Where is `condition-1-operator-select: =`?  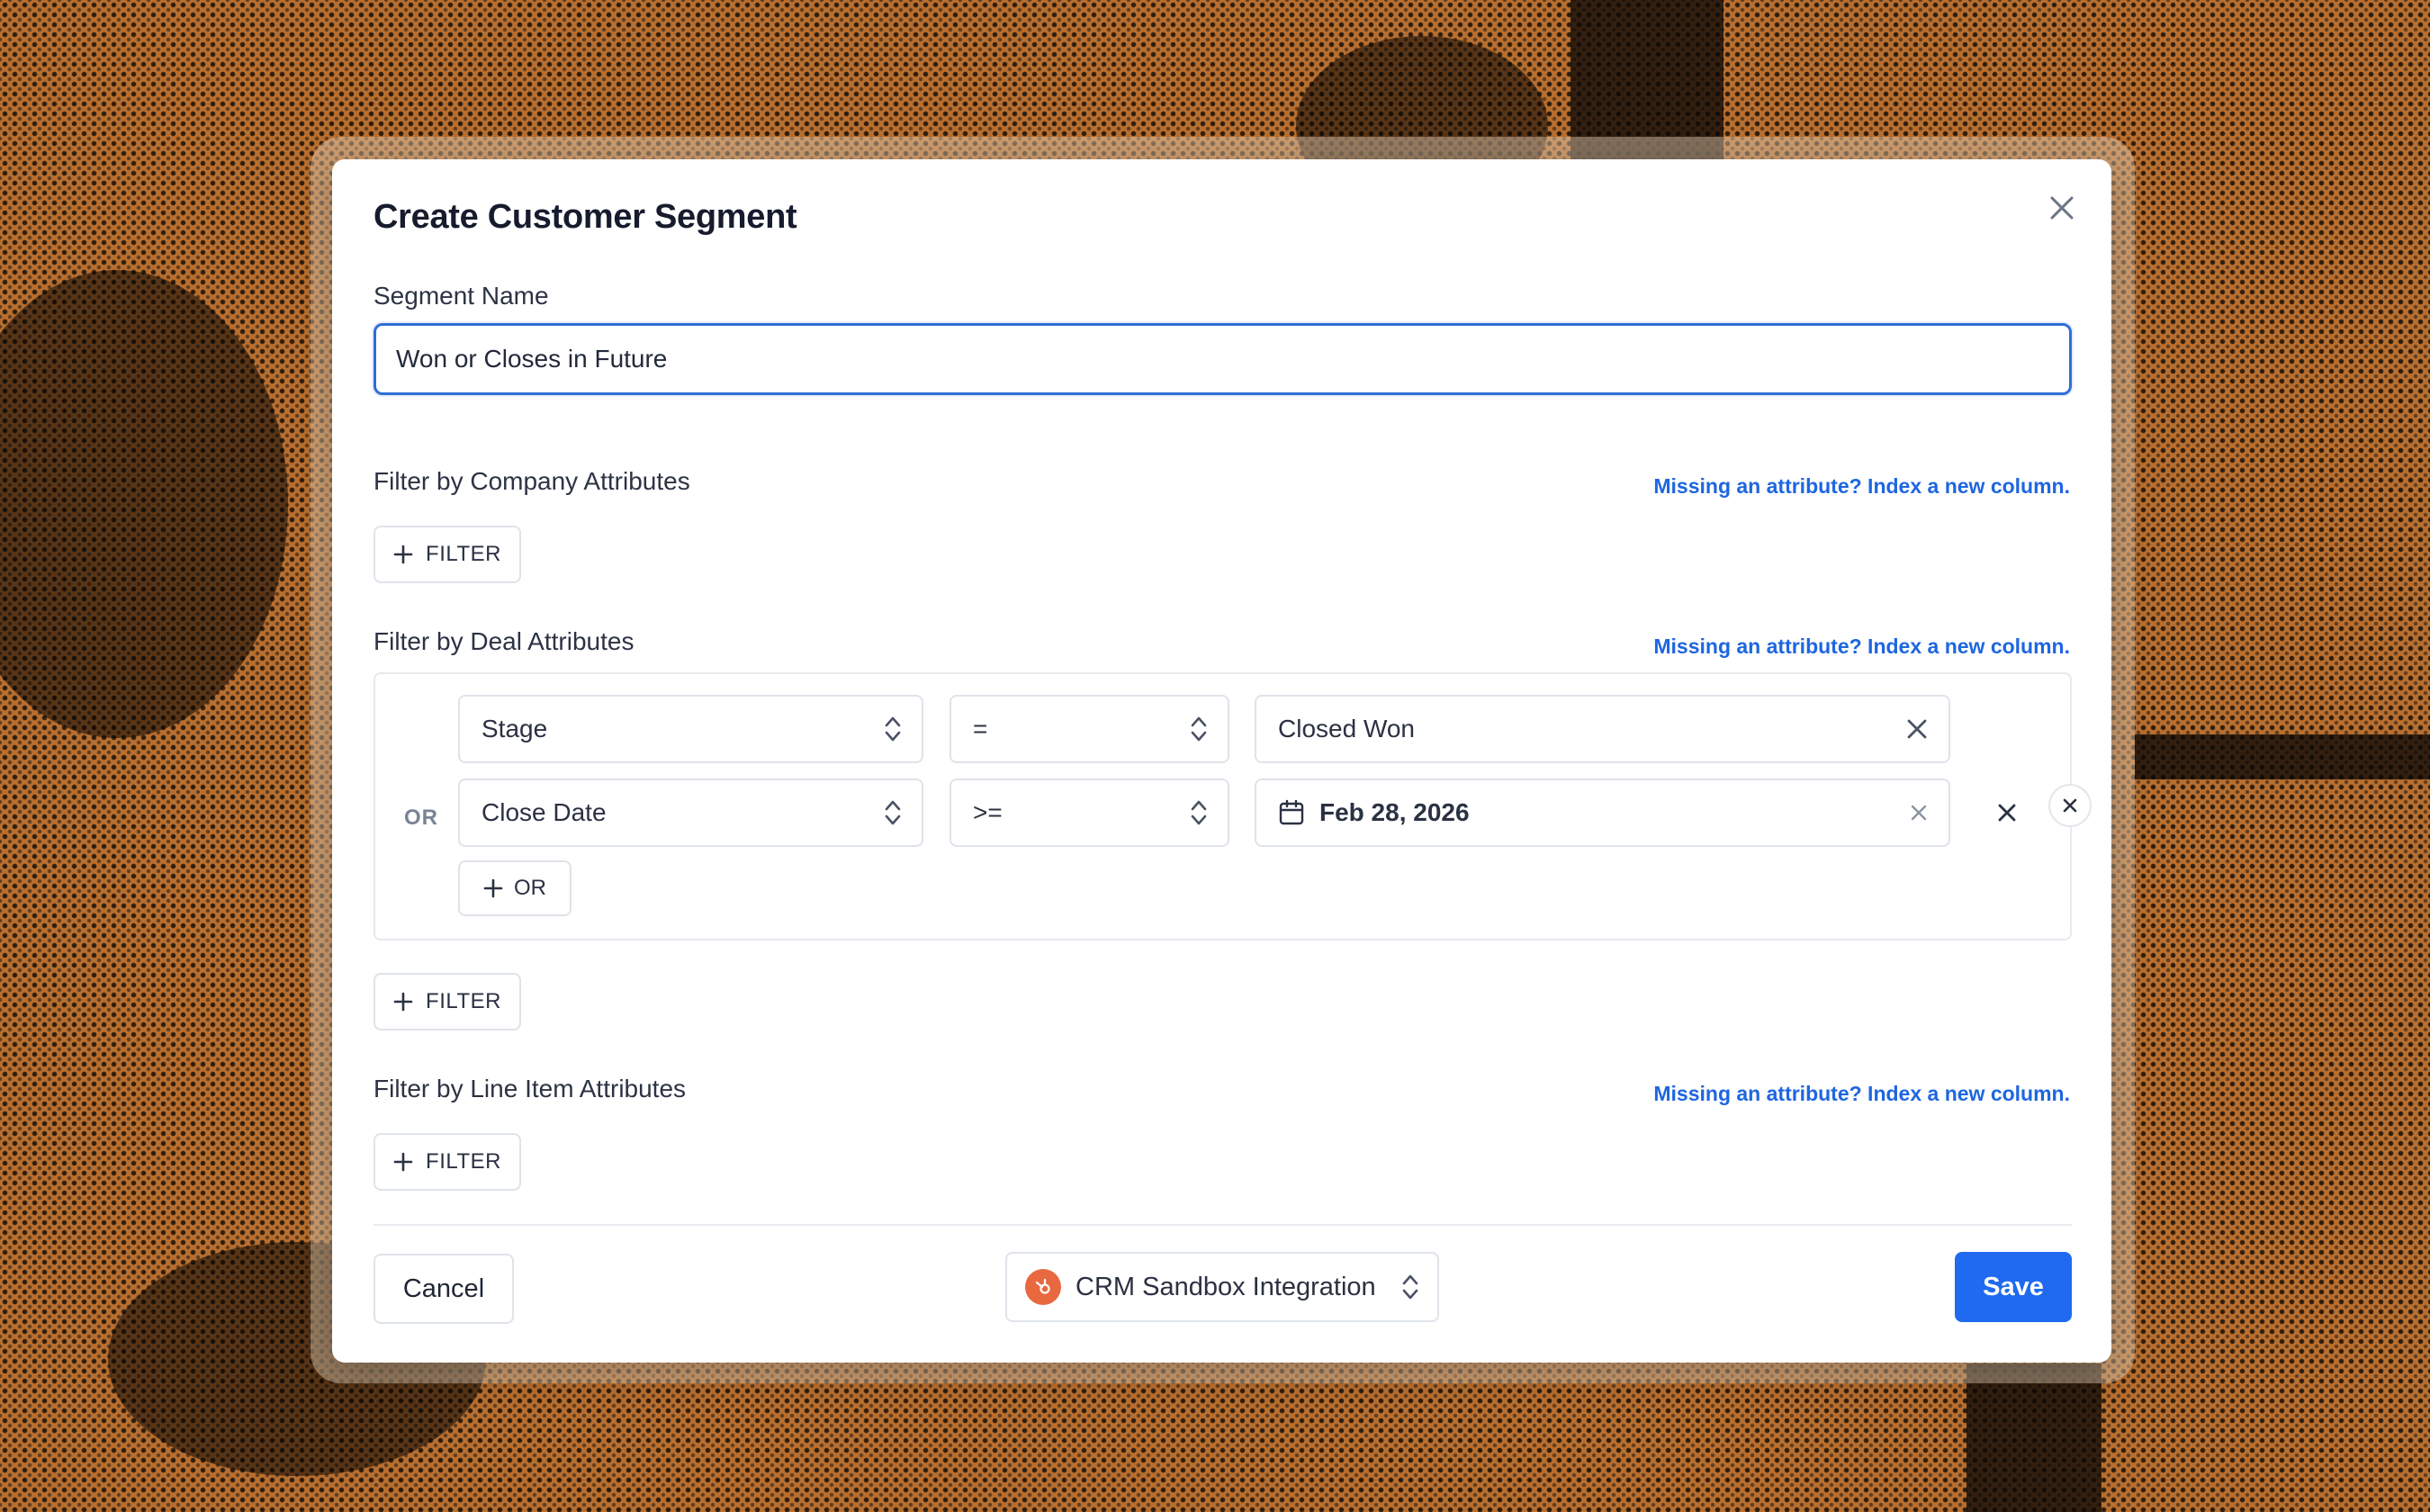
condition-1-operator-select: = is located at coordinates (1090, 729).